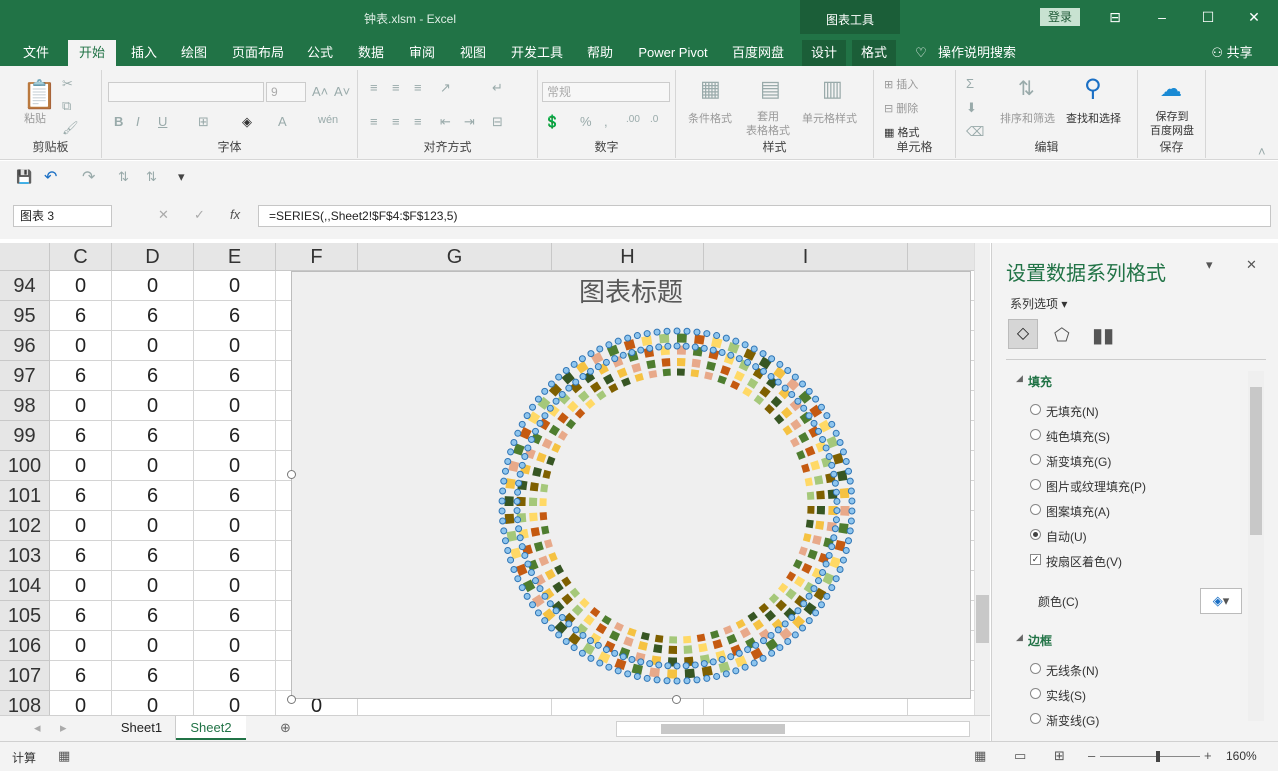  What do you see at coordinates (25, 703) in the screenshot?
I see `row-header: 108` at bounding box center [25, 703].